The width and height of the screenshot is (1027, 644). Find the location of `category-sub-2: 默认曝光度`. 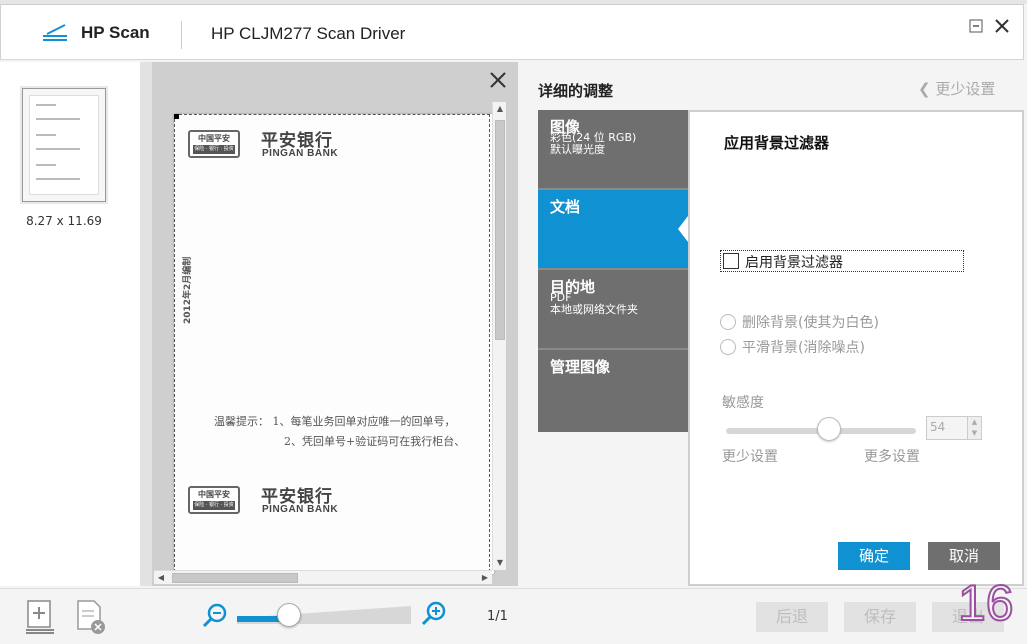

category-sub-2: 默认曝光度 is located at coordinates (577, 149).